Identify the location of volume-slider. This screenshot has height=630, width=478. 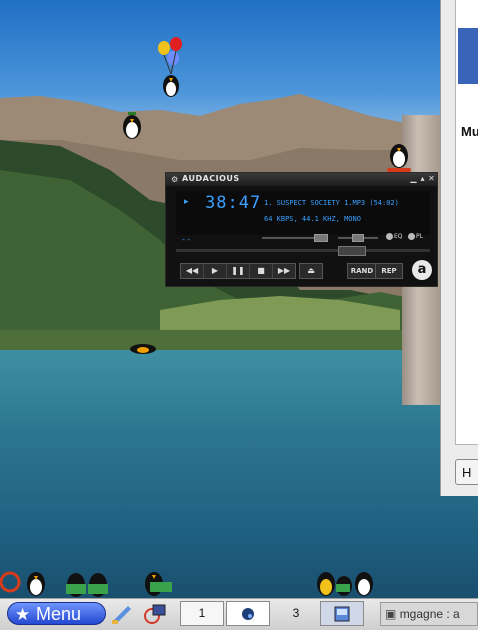
(321, 238).